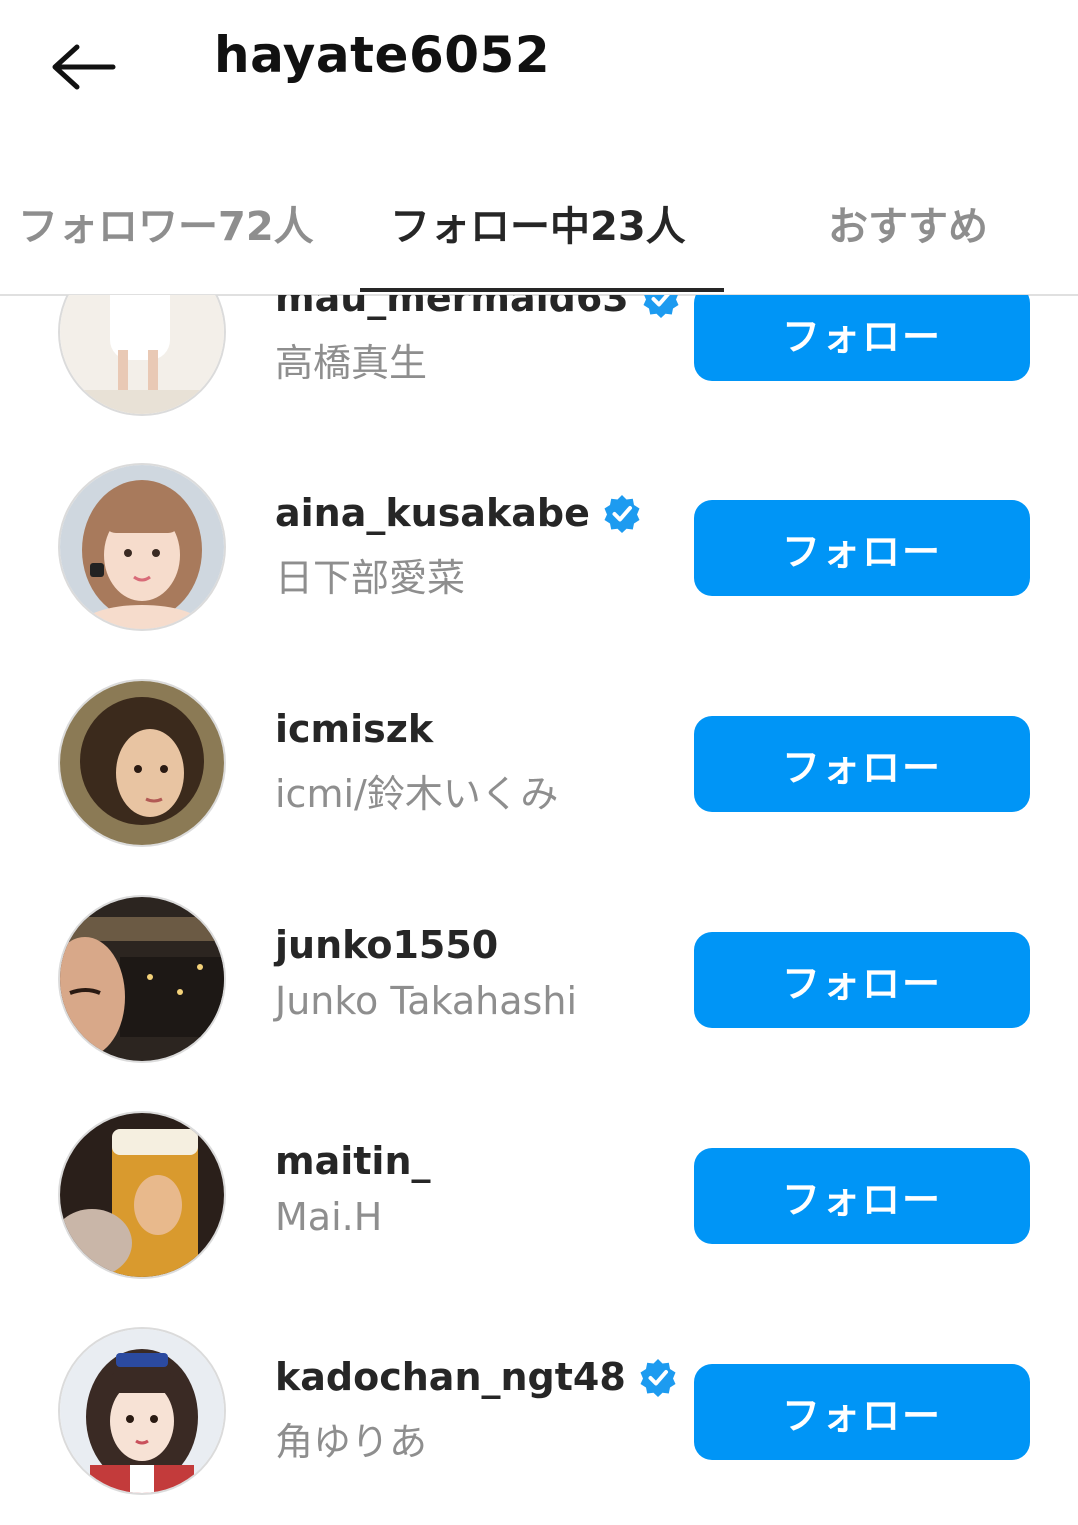 The height and width of the screenshot is (1525, 1078). I want to click on full-name: 日下部愛菜, so click(370, 578).